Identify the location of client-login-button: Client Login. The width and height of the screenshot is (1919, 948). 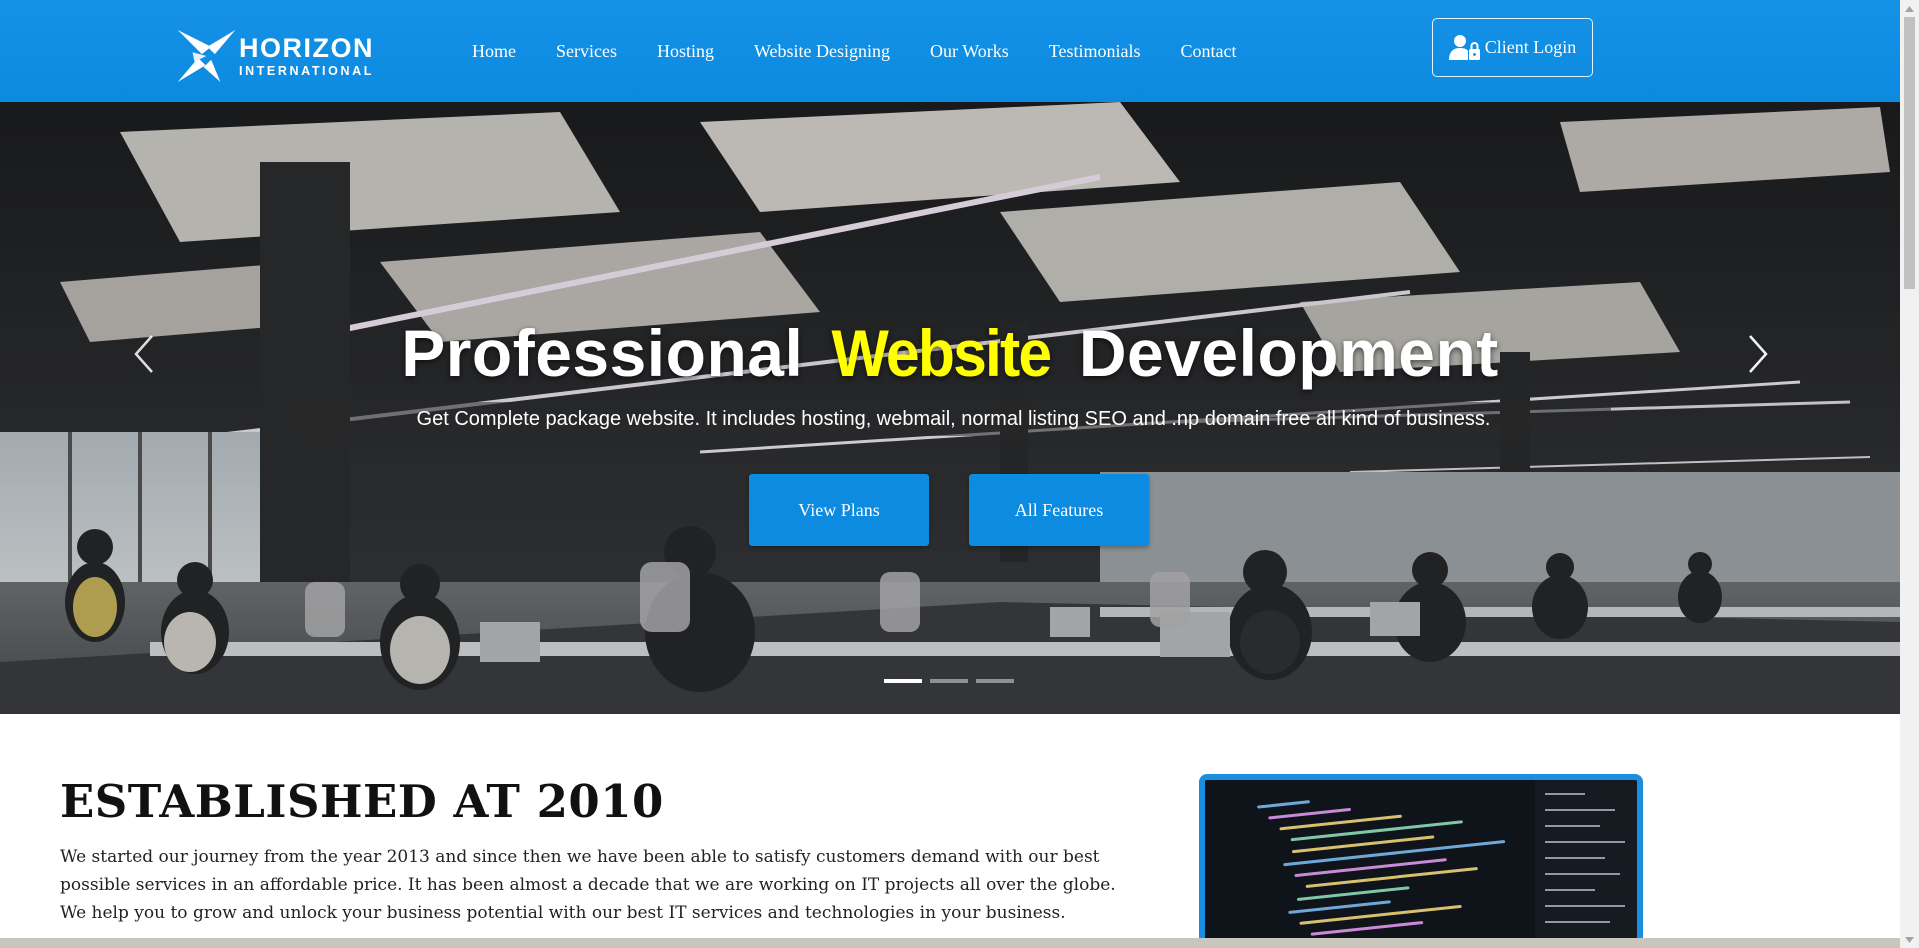
(1512, 47).